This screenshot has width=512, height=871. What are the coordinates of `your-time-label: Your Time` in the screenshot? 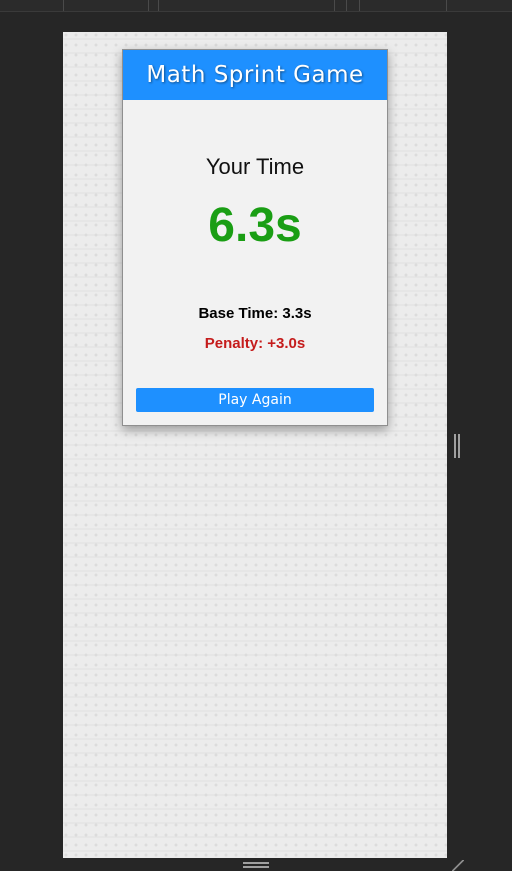 It's located at (255, 166).